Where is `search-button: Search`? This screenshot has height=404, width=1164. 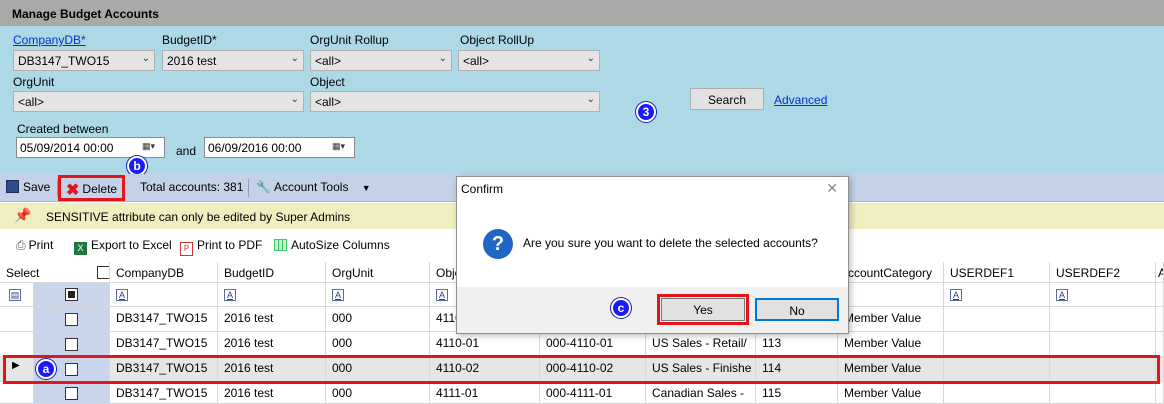 search-button: Search is located at coordinates (727, 99).